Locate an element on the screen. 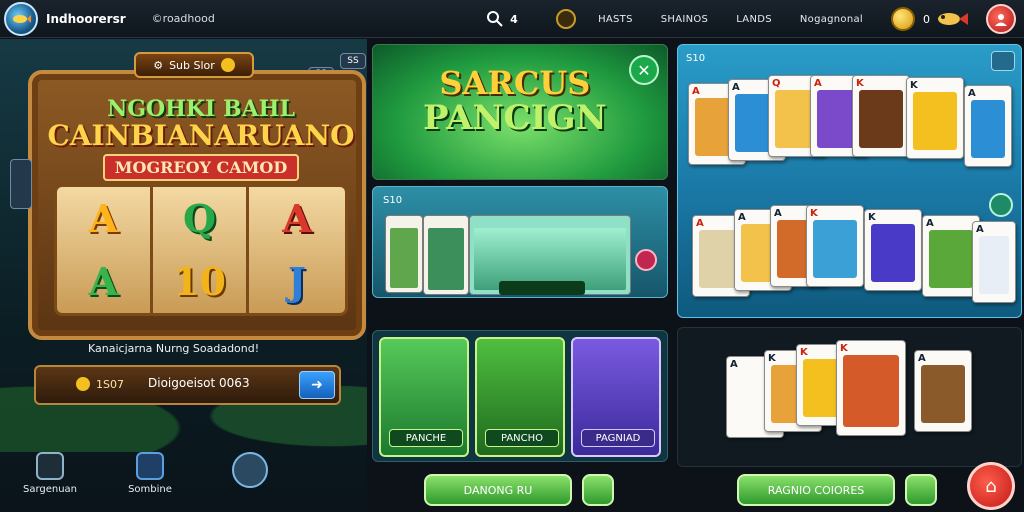 This screenshot has width=1024, height=512. arrow-right-icon: ➜ is located at coordinates (317, 385).